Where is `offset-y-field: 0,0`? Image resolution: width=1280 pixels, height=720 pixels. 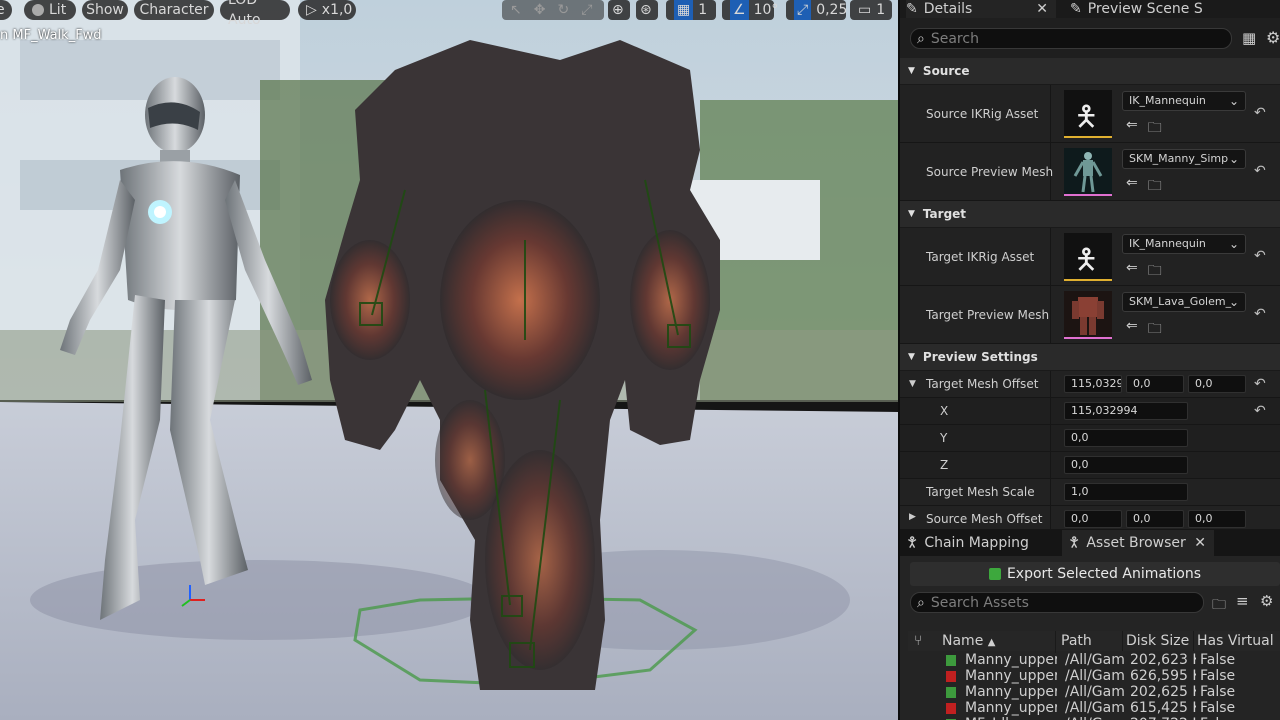 offset-y-field: 0,0 is located at coordinates (1126, 438).